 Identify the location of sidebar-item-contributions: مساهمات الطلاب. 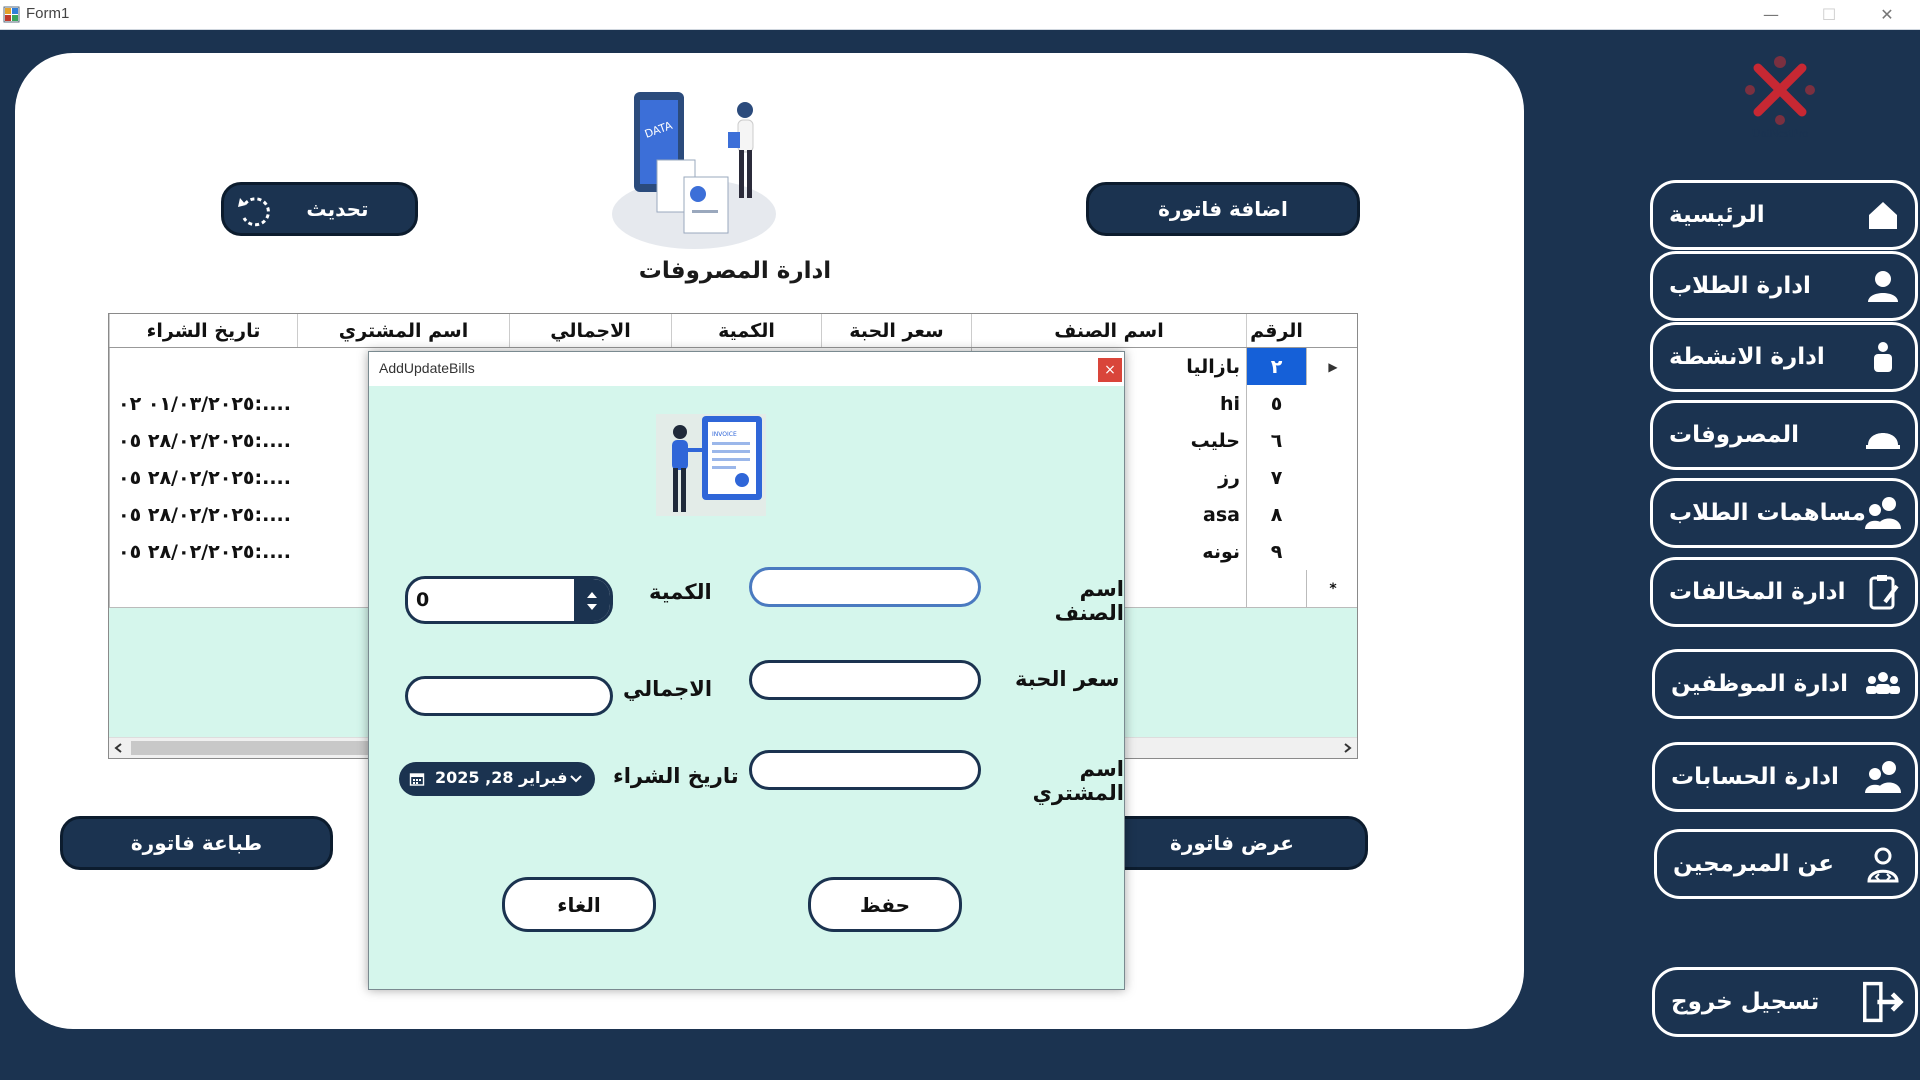
(1784, 513).